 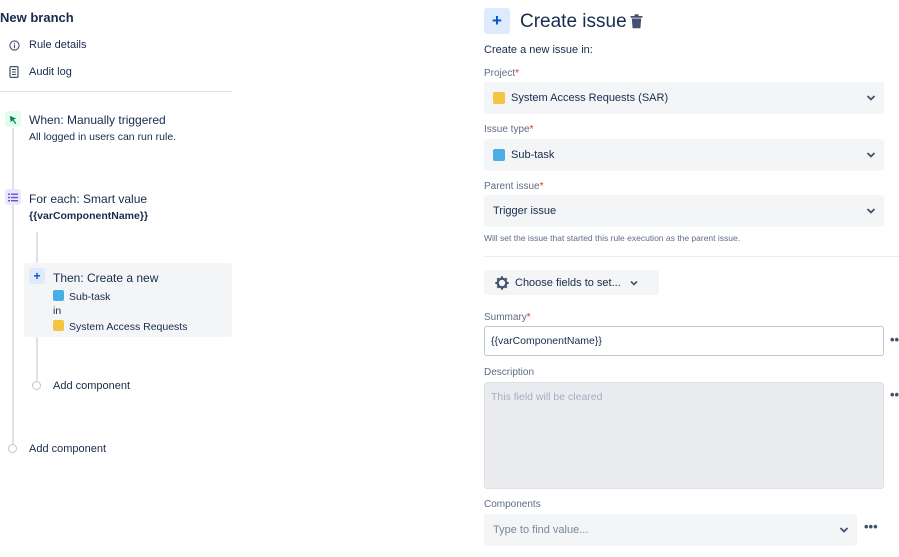 What do you see at coordinates (13, 119) in the screenshot?
I see `cursor-click-icon` at bounding box center [13, 119].